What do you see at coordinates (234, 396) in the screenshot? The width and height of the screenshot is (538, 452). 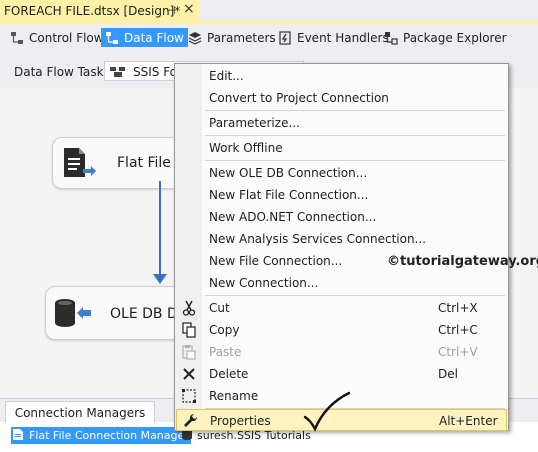 I see `menu-item-label: Rename` at bounding box center [234, 396].